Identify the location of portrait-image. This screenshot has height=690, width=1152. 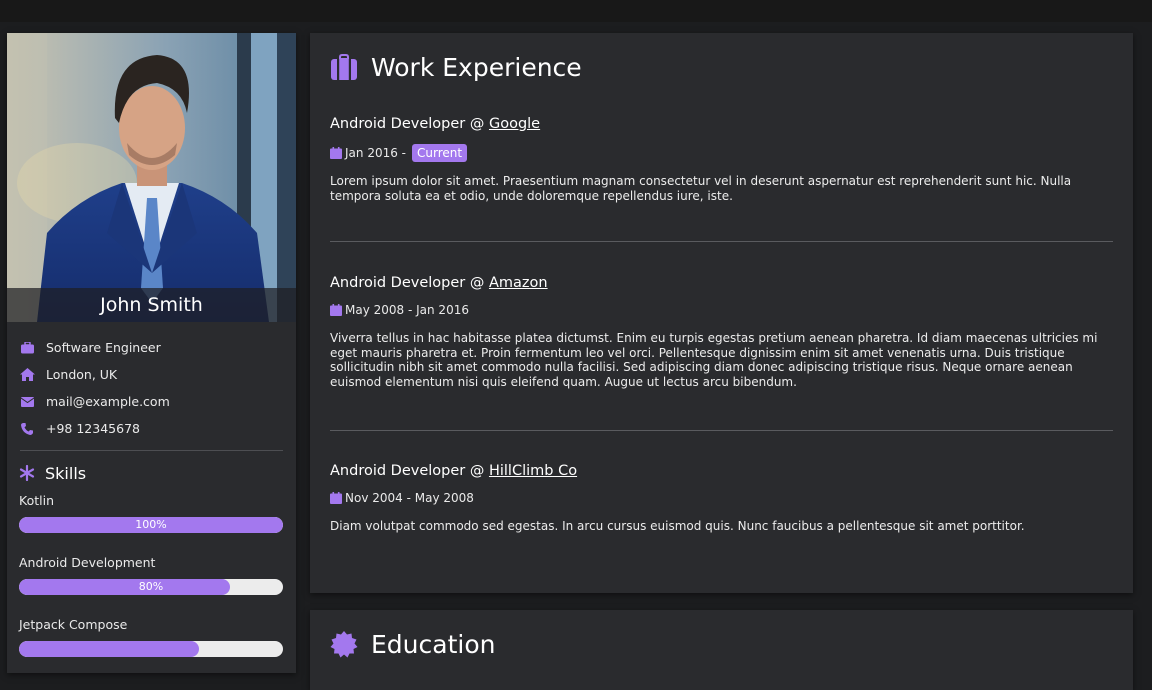
(151, 177).